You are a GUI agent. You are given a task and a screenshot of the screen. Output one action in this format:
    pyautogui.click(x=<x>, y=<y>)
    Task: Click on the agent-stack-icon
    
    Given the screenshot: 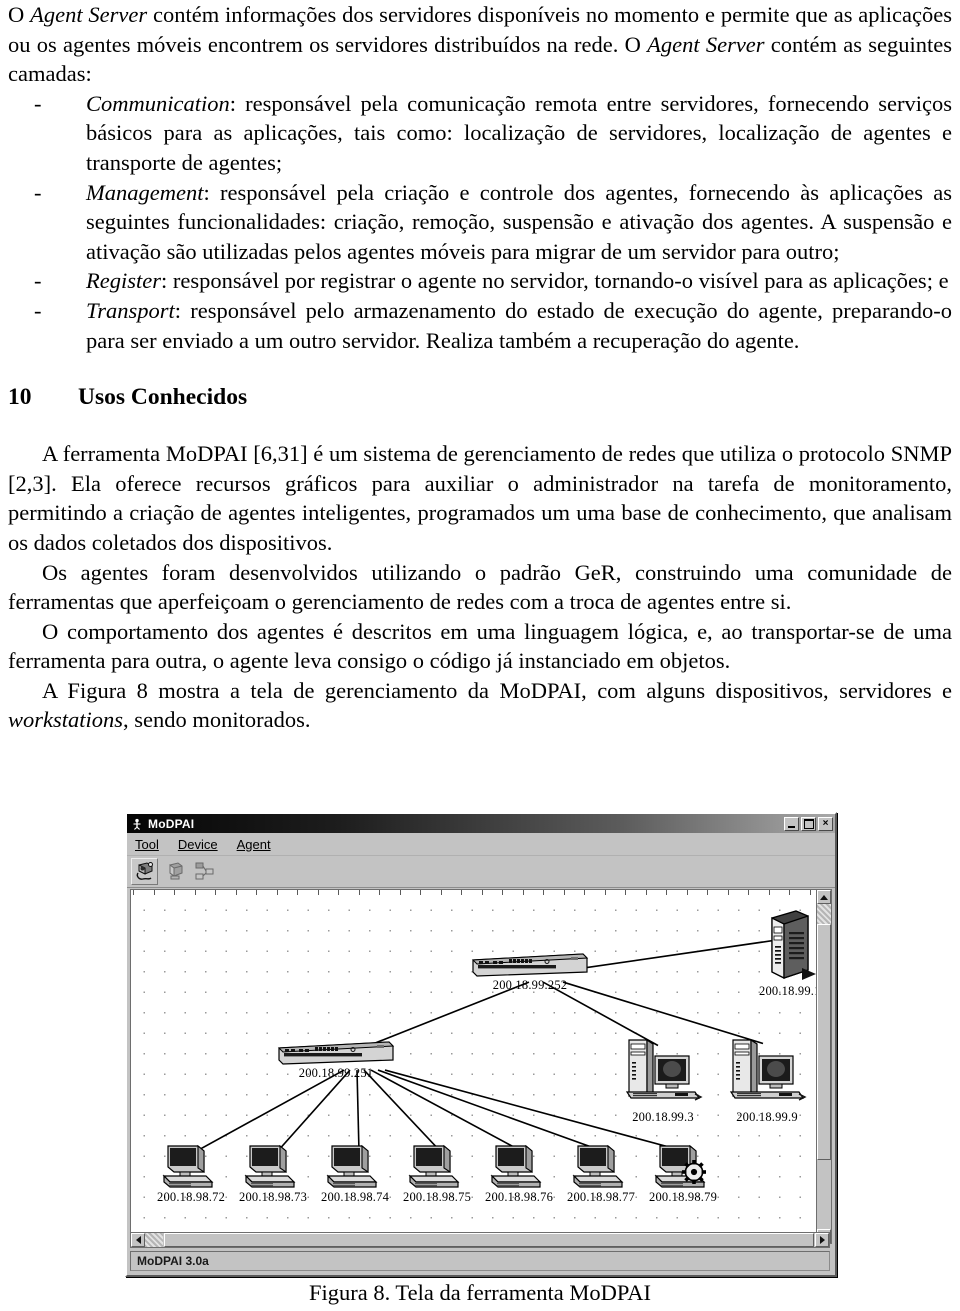 What is the action you would take?
    pyautogui.click(x=176, y=871)
    